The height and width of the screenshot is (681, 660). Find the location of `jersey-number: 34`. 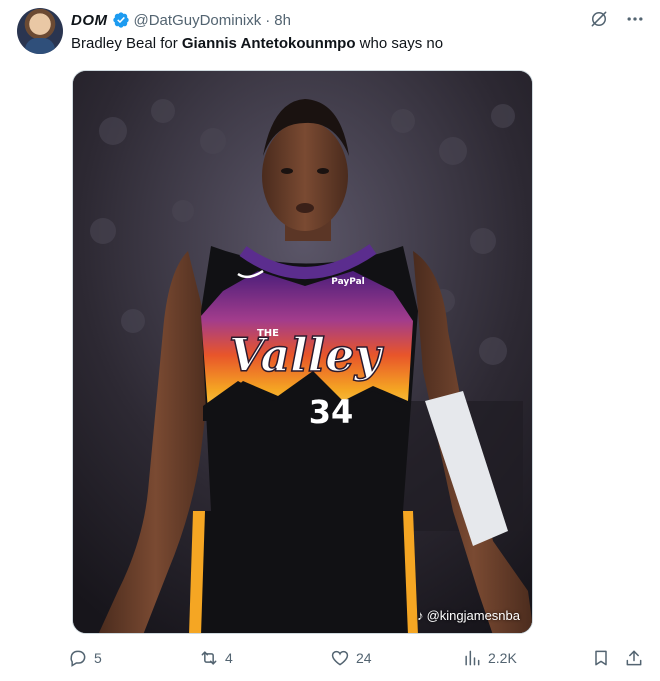

jersey-number: 34 is located at coordinates (331, 412).